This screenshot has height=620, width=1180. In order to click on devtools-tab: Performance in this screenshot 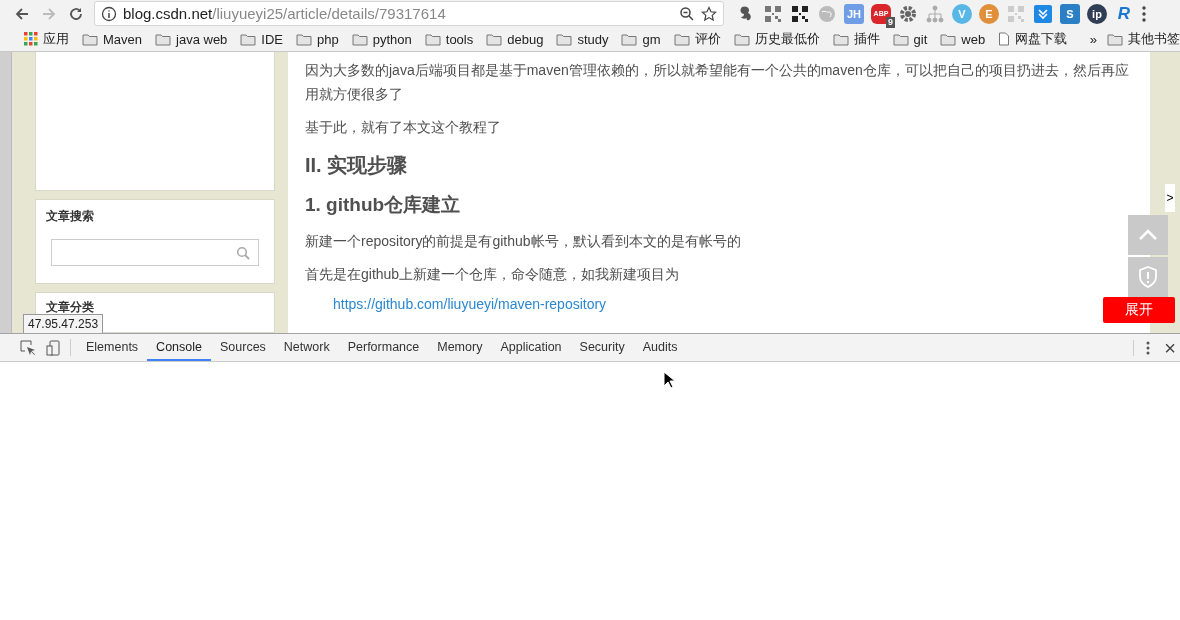, I will do `click(383, 347)`.